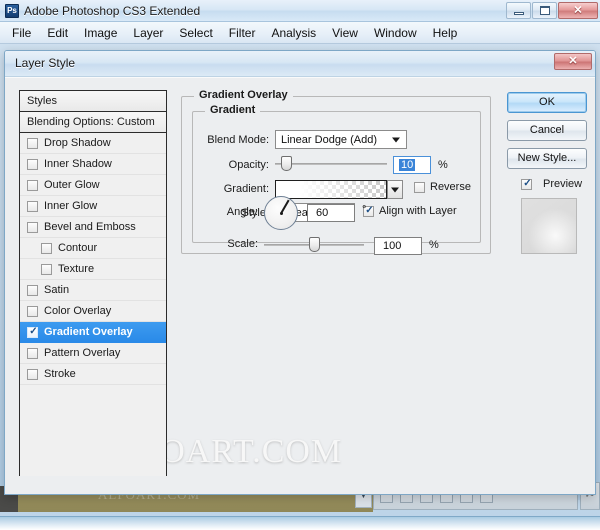  What do you see at coordinates (300, 523) in the screenshot?
I see `desktop-bottom-edge` at bounding box center [300, 523].